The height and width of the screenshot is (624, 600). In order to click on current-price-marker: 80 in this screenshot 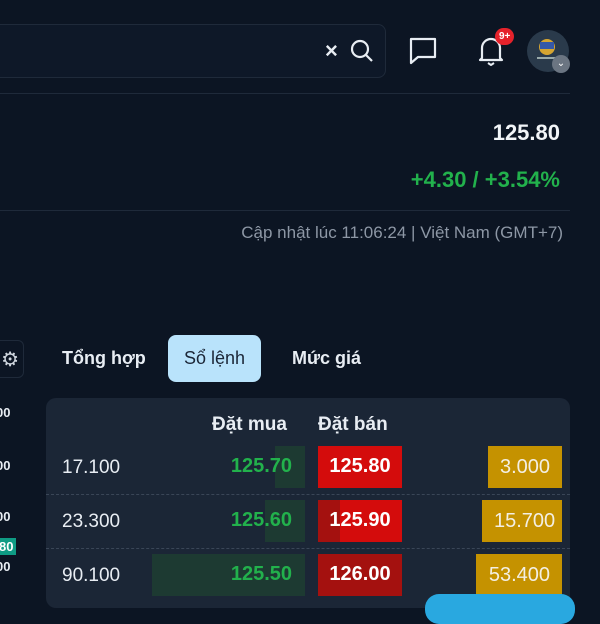, I will do `click(8, 546)`.